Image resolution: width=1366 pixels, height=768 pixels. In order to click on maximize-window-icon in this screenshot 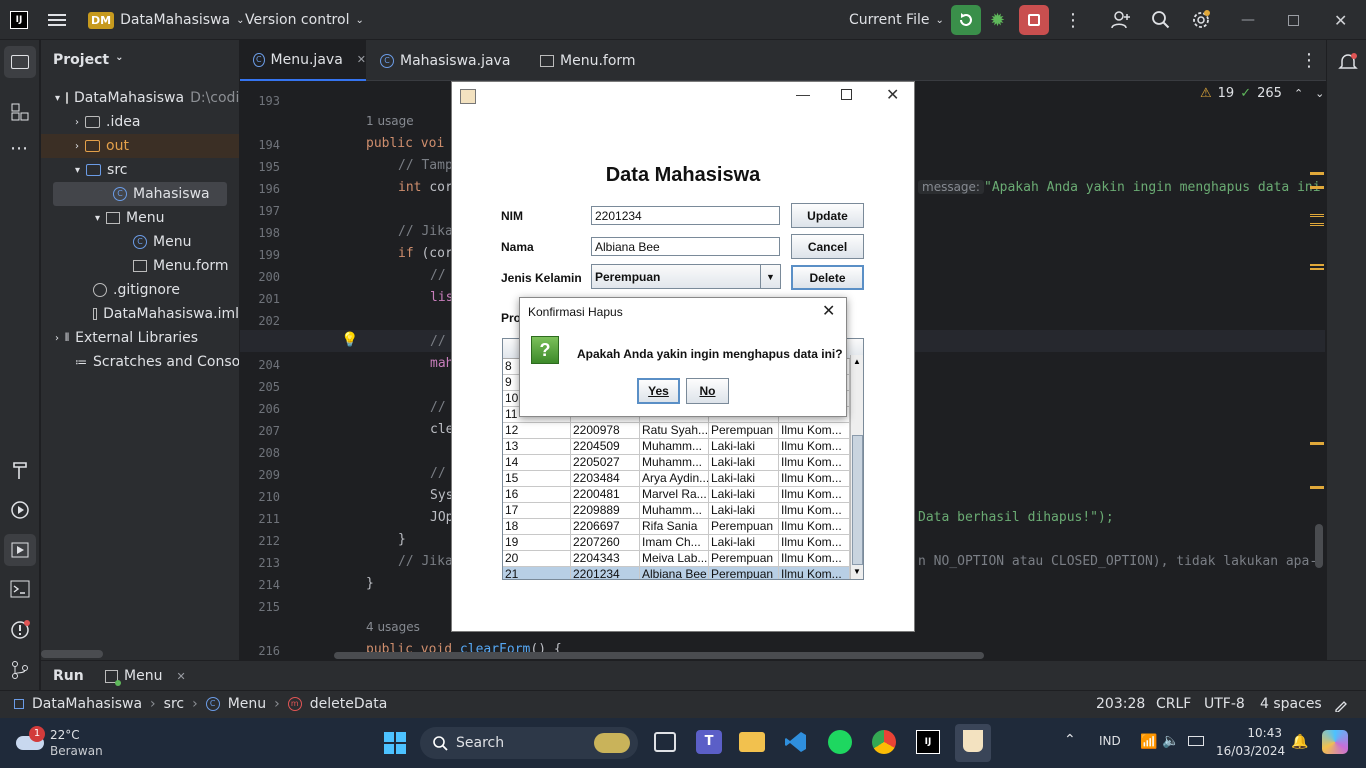, I will do `click(846, 94)`.